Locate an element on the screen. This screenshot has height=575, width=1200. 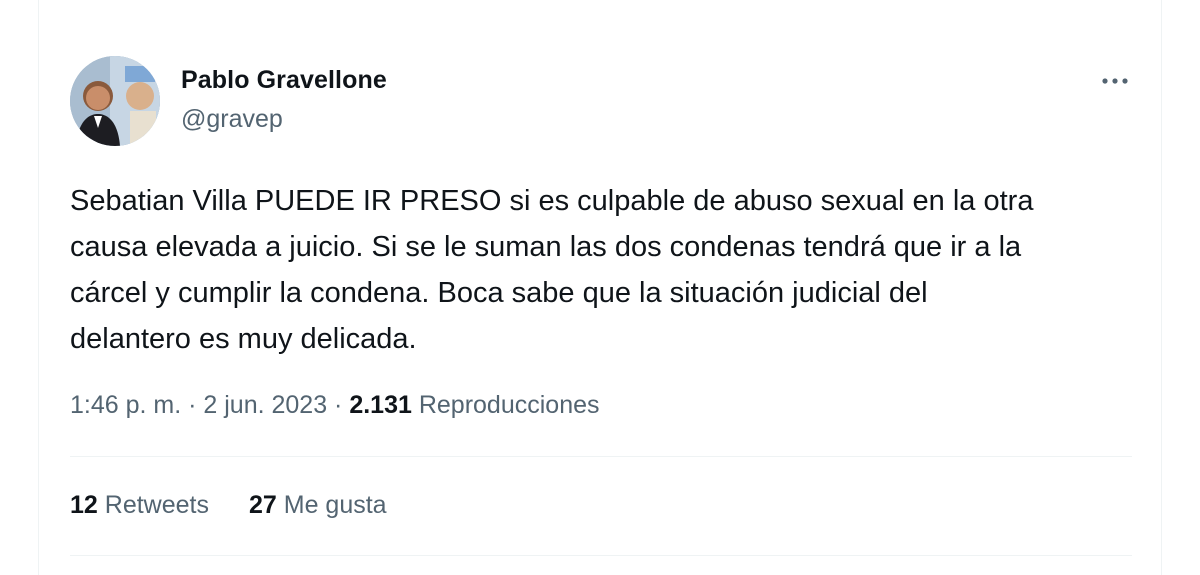
retweets-count: 12 is located at coordinates (84, 505).